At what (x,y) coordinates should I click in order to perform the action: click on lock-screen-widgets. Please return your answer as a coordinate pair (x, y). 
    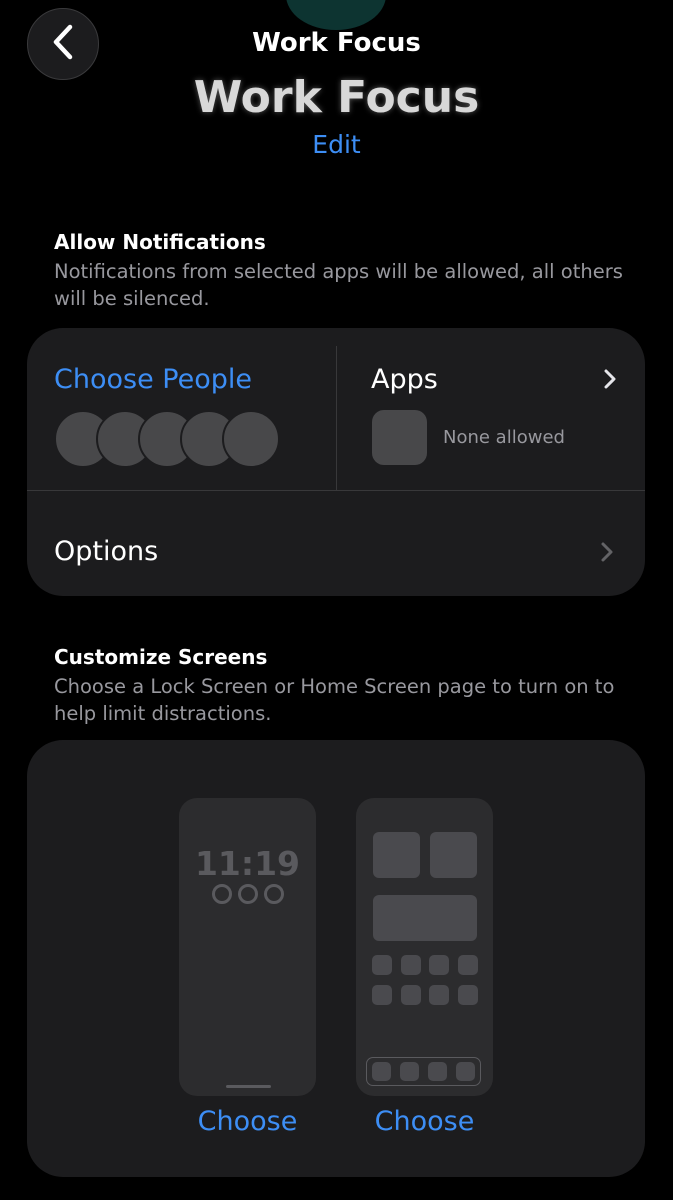
    Looking at the image, I should click on (247, 894).